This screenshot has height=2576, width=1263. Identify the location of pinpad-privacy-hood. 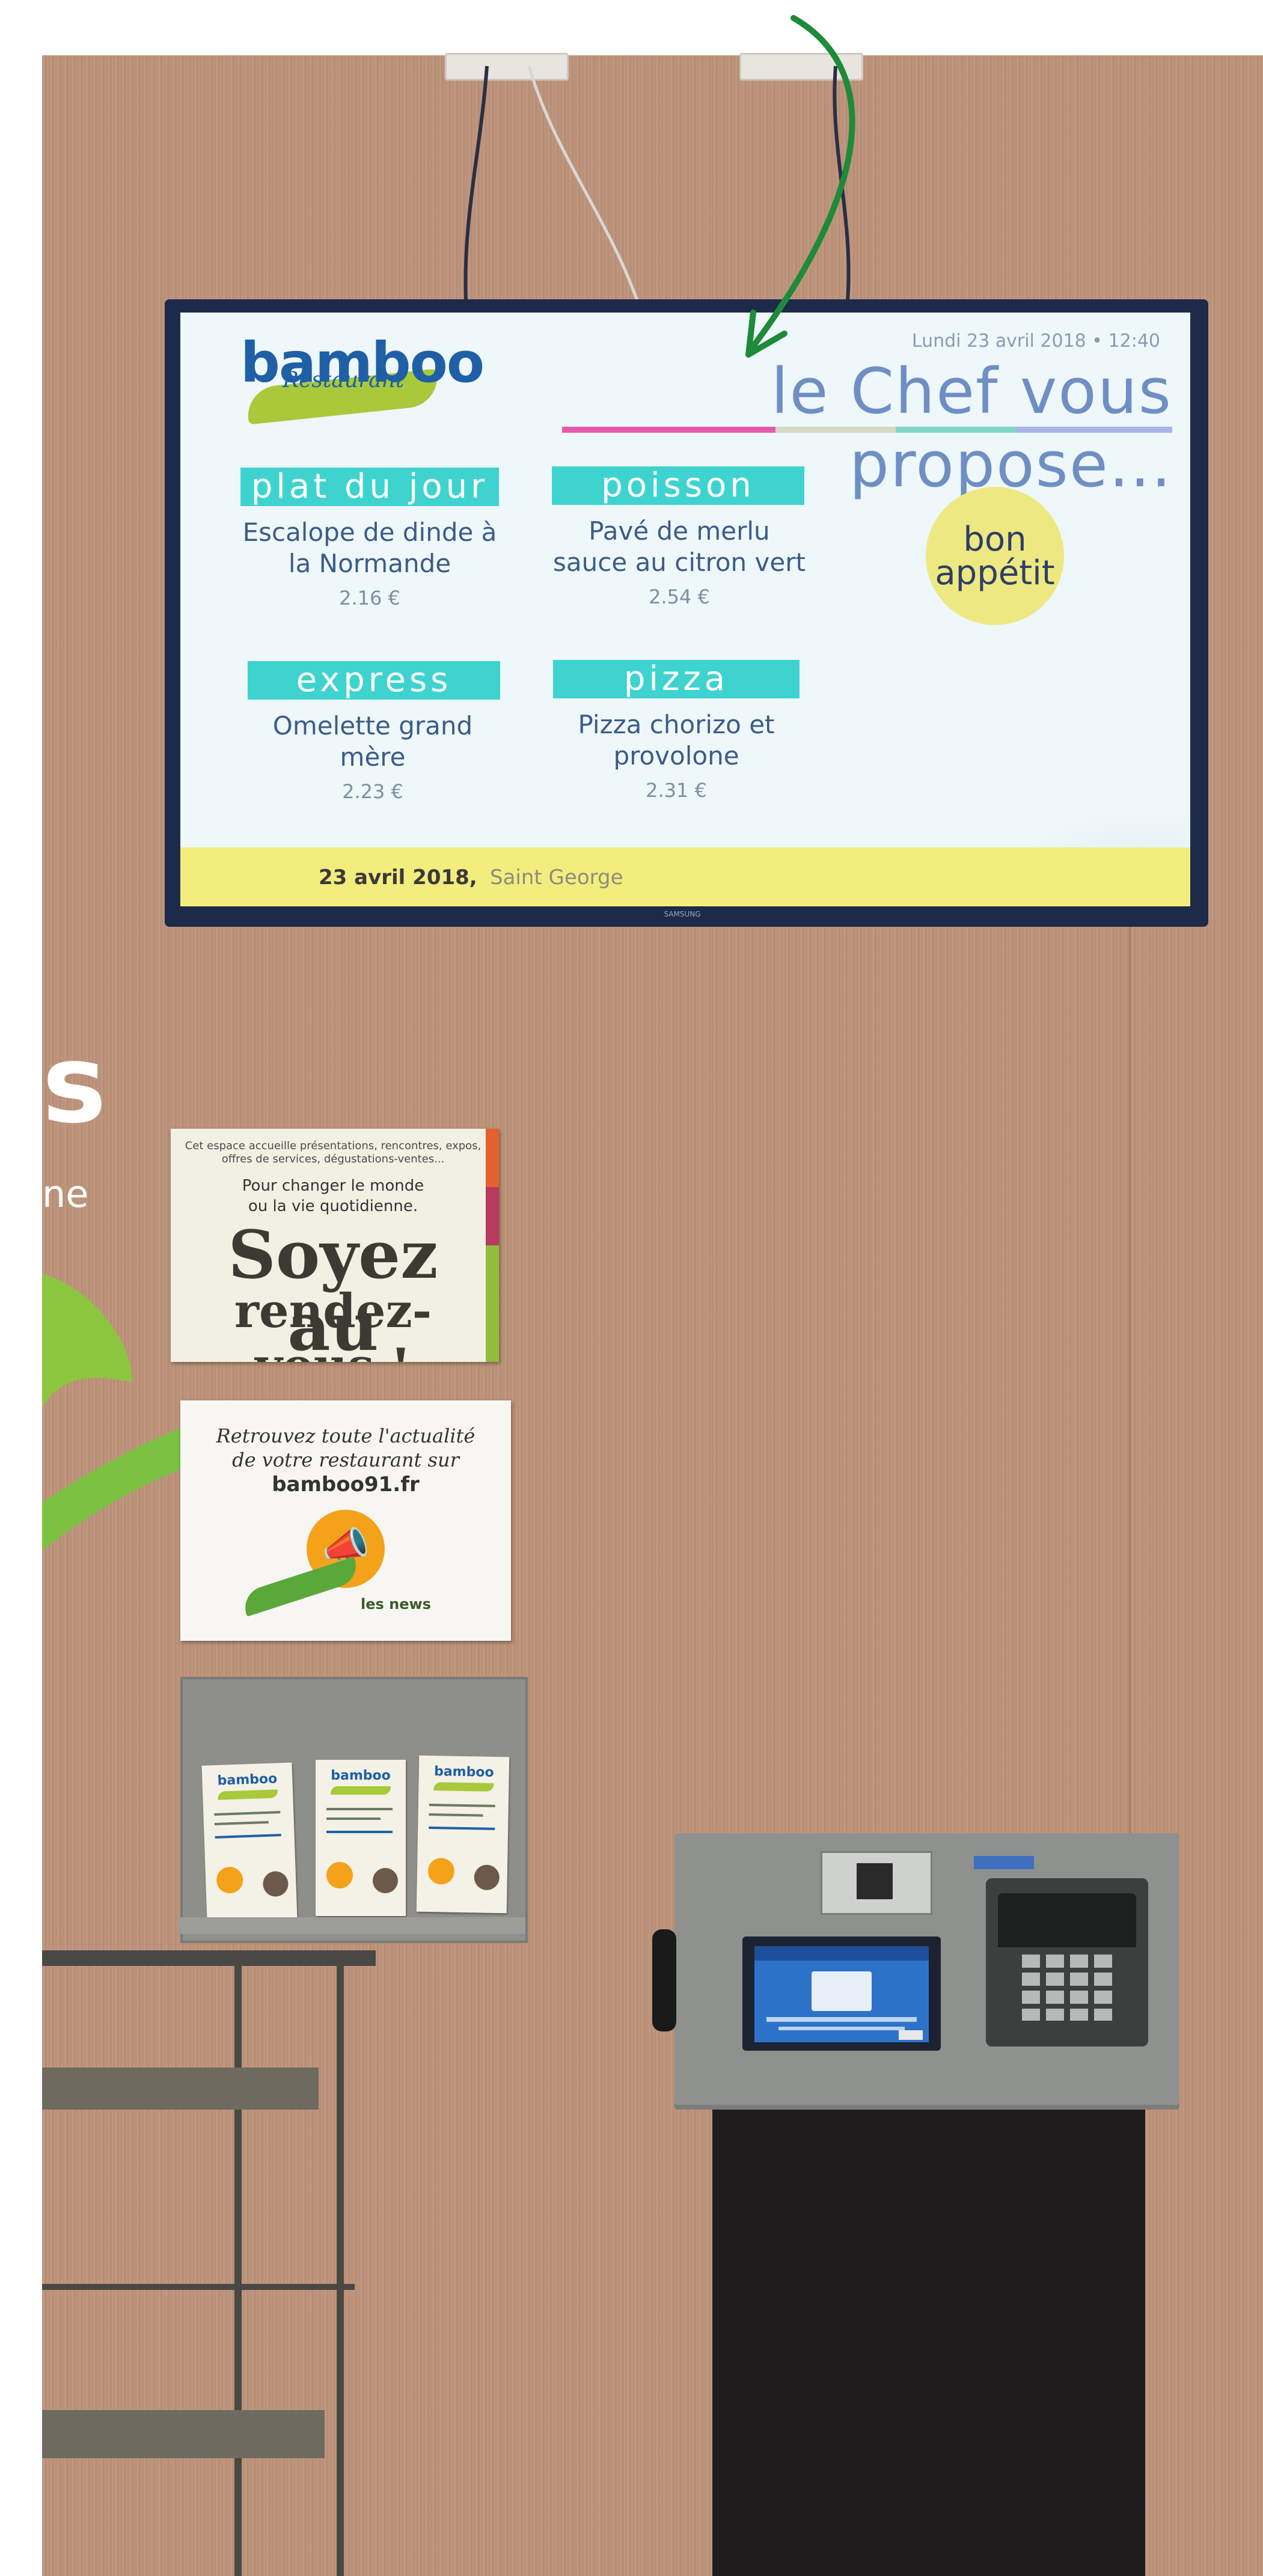
(1067, 1920).